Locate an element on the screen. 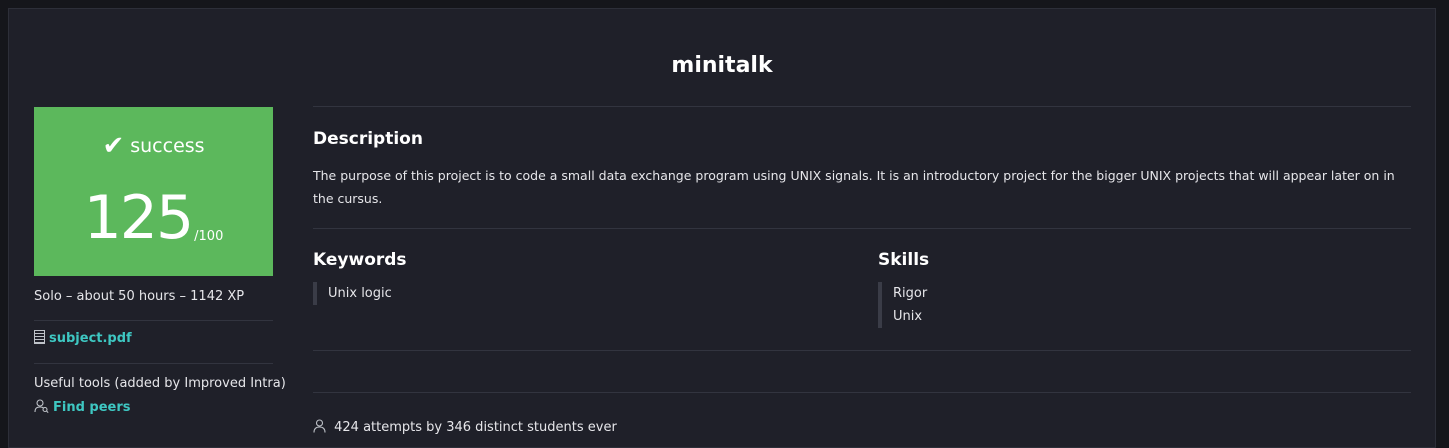  subject-row: subject.pdf is located at coordinates (83, 338).